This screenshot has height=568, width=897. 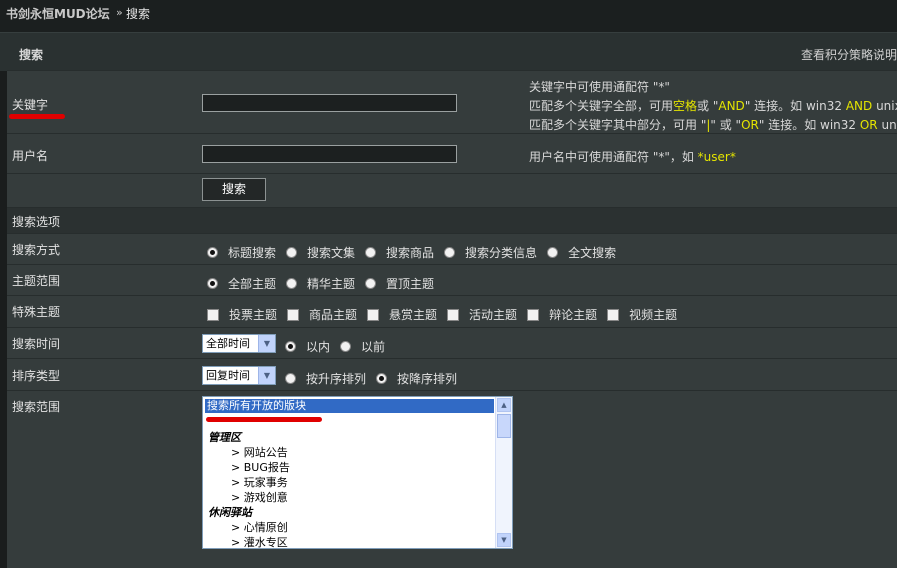 I want to click on search-range-label: 搜索范围, so click(x=36, y=407).